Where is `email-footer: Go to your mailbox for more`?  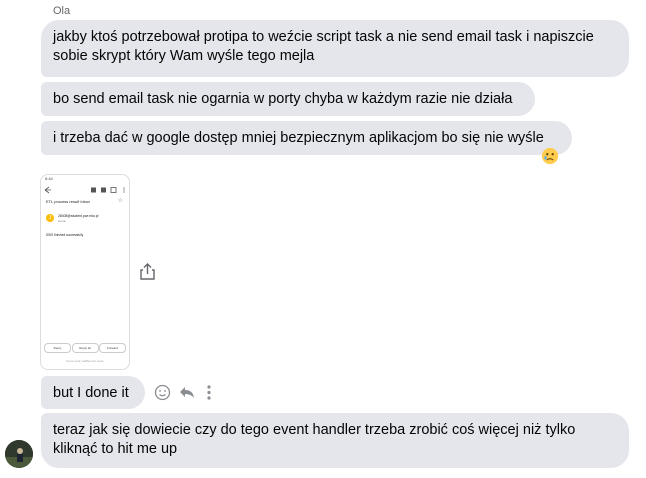 email-footer: Go to your mailbox for more is located at coordinates (85, 361).